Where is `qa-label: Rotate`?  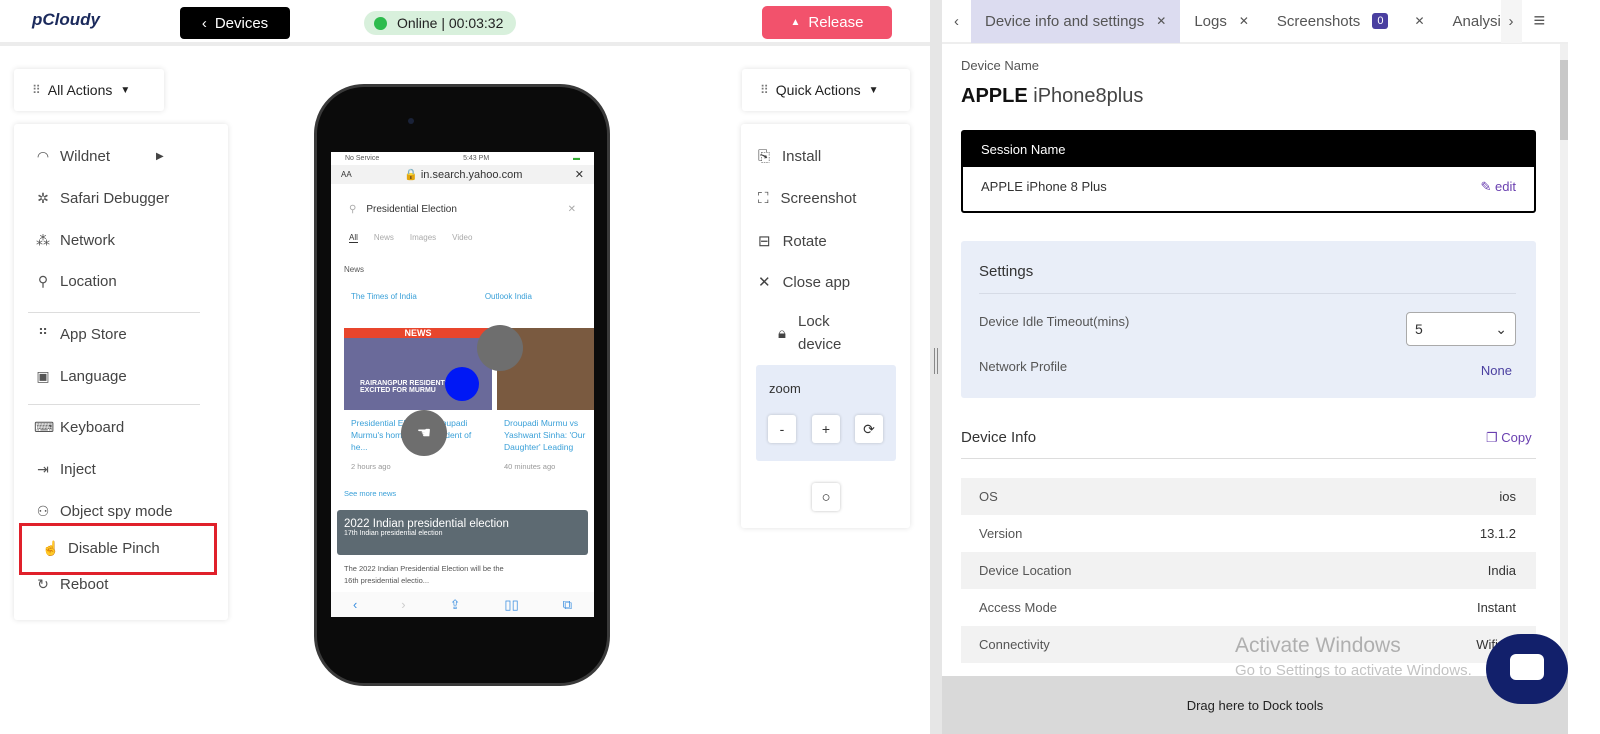
qa-label: Rotate is located at coordinates (804, 241).